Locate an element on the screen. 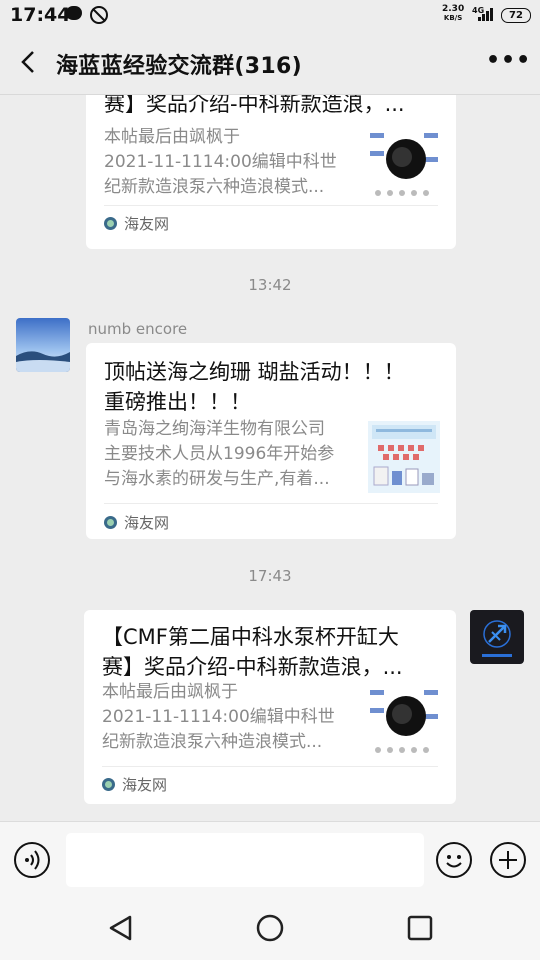  message-timestamp: 13:42 is located at coordinates (270, 285).